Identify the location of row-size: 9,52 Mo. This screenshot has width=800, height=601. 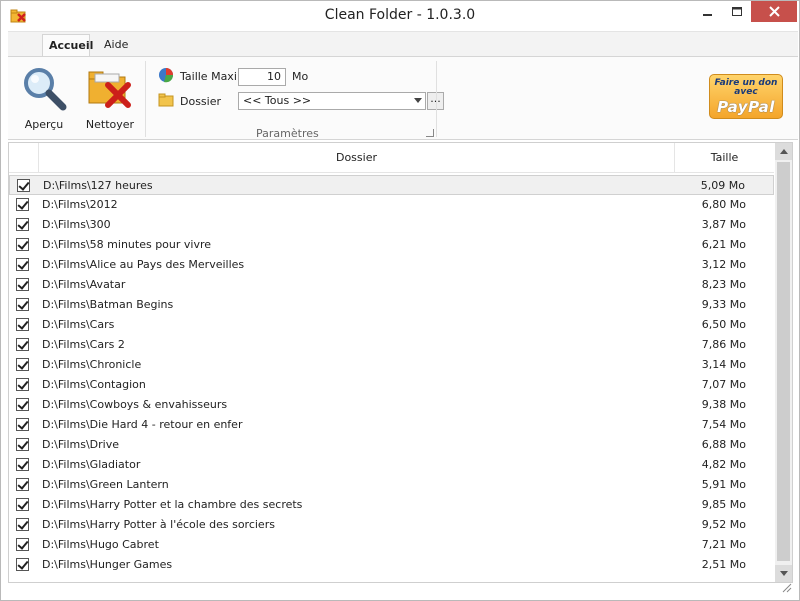
(723, 524).